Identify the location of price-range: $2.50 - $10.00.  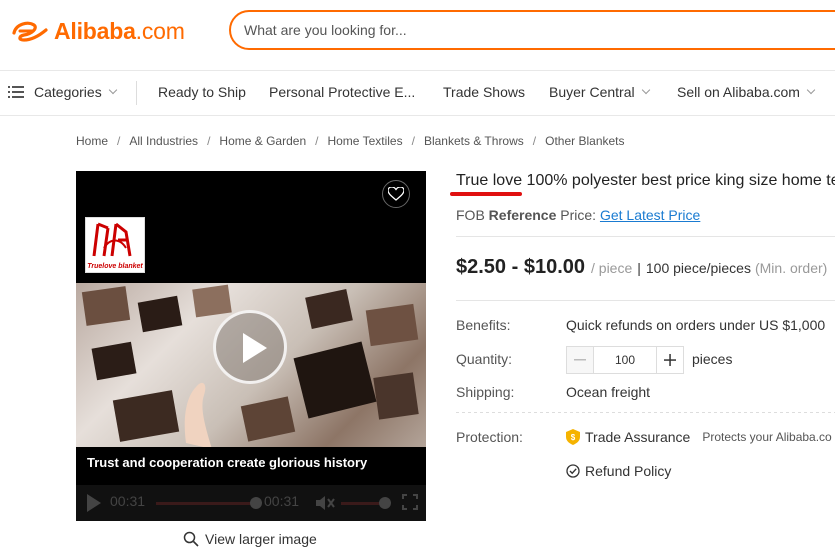
(520, 267).